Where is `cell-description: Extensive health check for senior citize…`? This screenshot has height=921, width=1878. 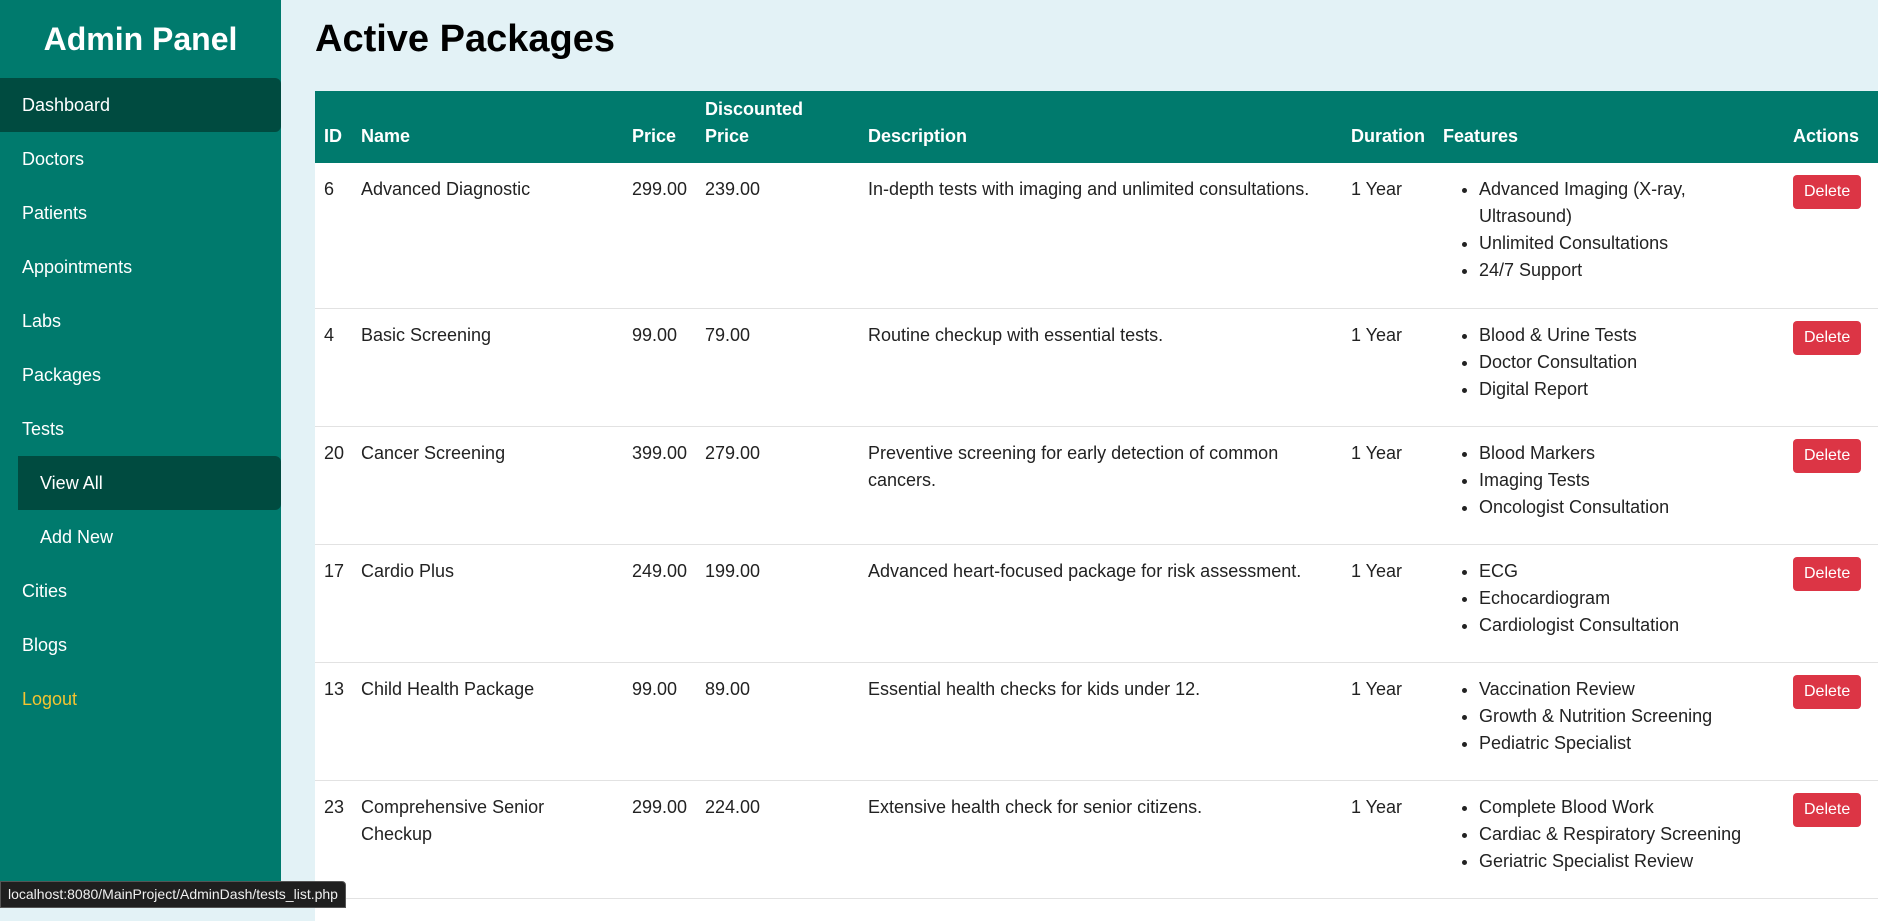 cell-description: Extensive health check for senior citize… is located at coordinates (1100, 839).